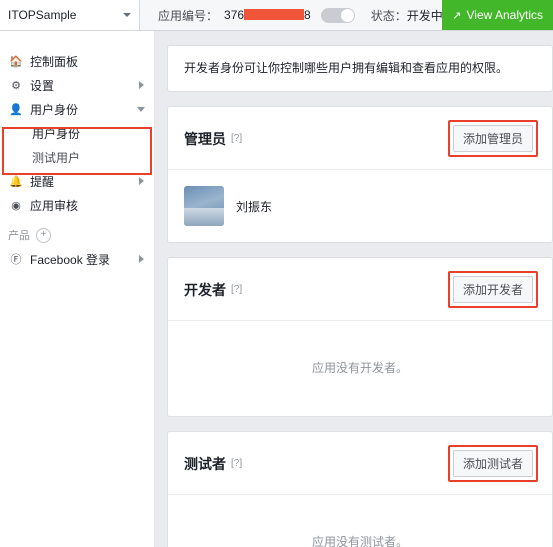  I want to click on sidebar-item-settings: ⚙ 设置, so click(77, 85).